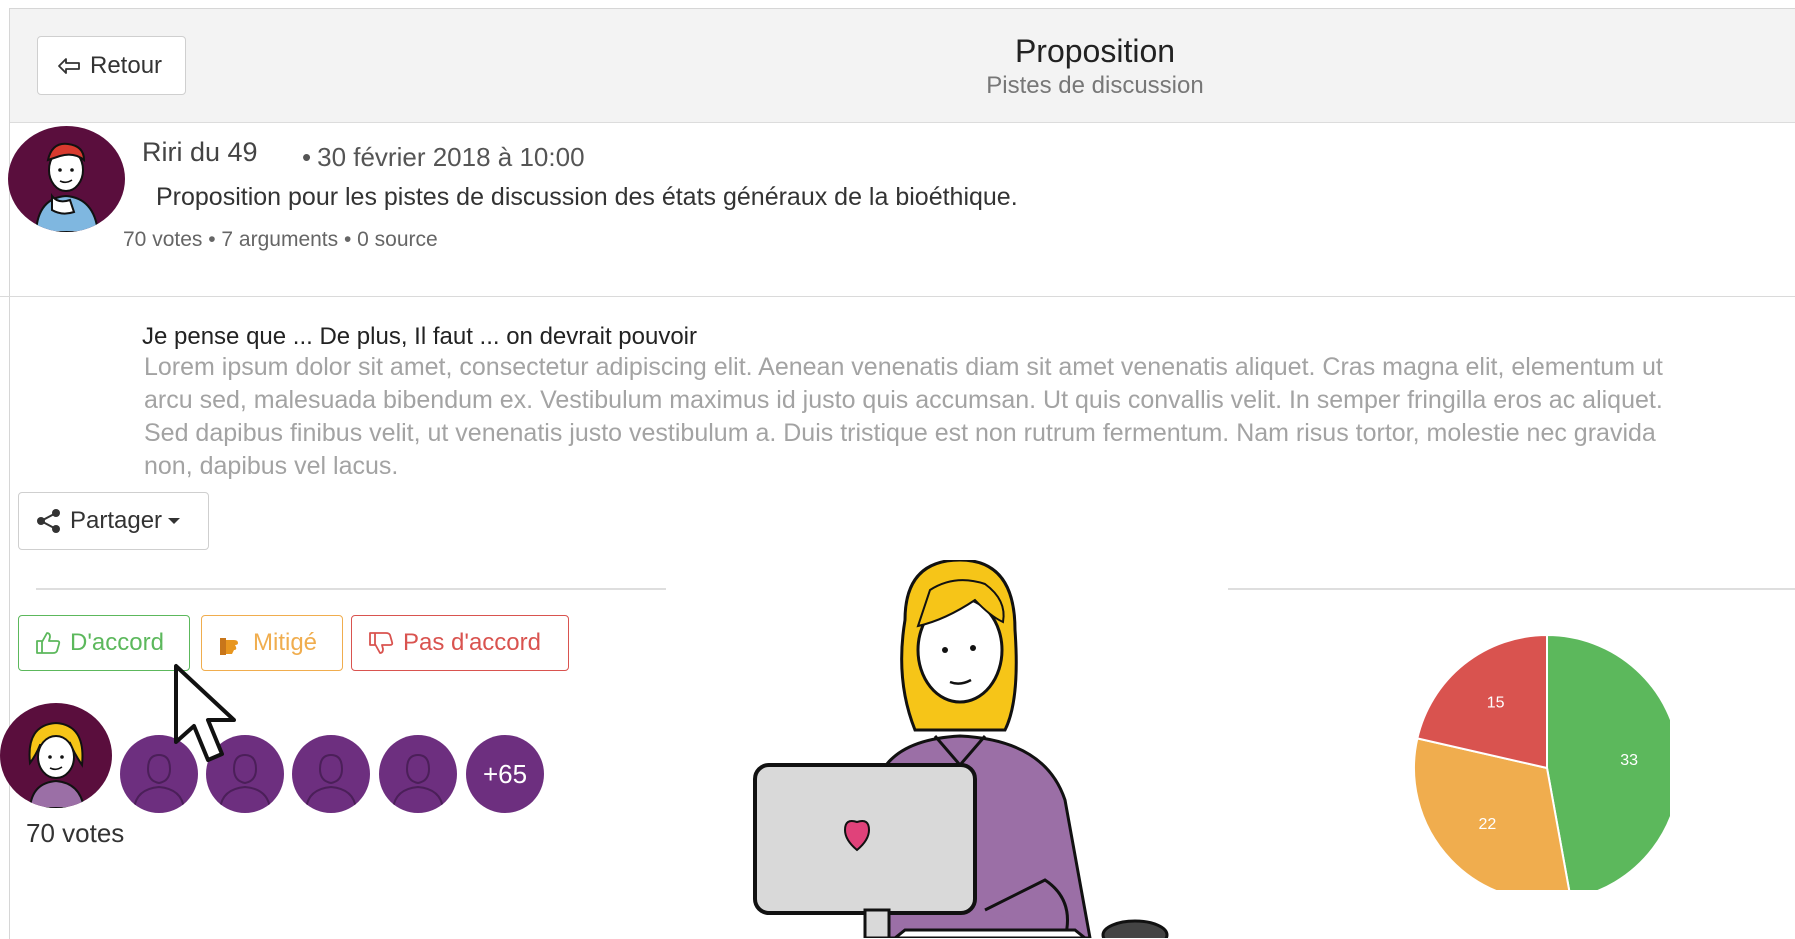  Describe the element at coordinates (75, 833) in the screenshot. I see `votes-count: 70 votes` at that location.